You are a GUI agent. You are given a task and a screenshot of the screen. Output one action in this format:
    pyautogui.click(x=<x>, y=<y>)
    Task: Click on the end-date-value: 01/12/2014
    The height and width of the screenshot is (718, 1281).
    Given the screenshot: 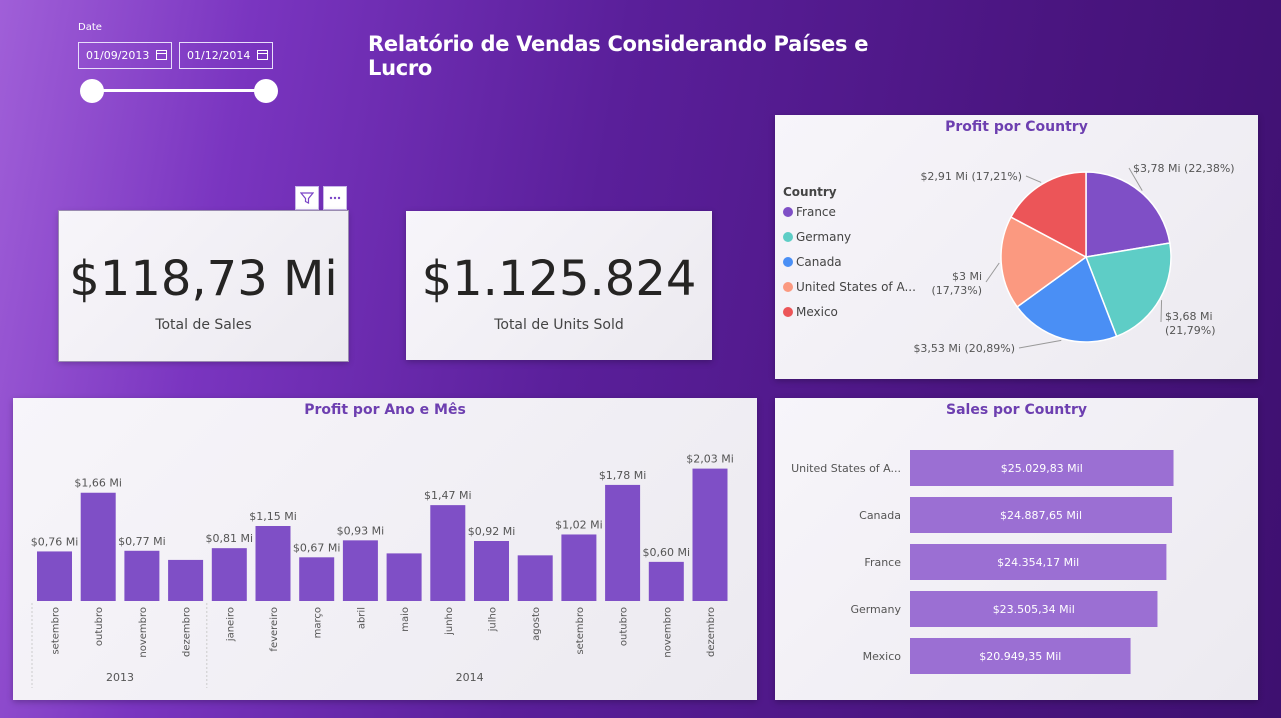 What is the action you would take?
    pyautogui.click(x=219, y=55)
    